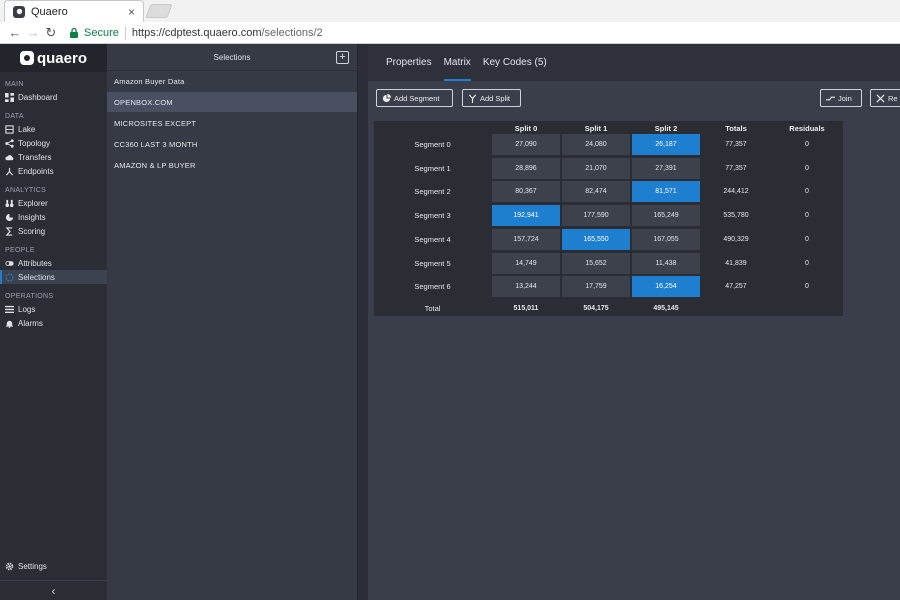 The height and width of the screenshot is (600, 900). Describe the element at coordinates (30, 323) in the screenshot. I see `sidebar-item-label: Alarms` at that location.